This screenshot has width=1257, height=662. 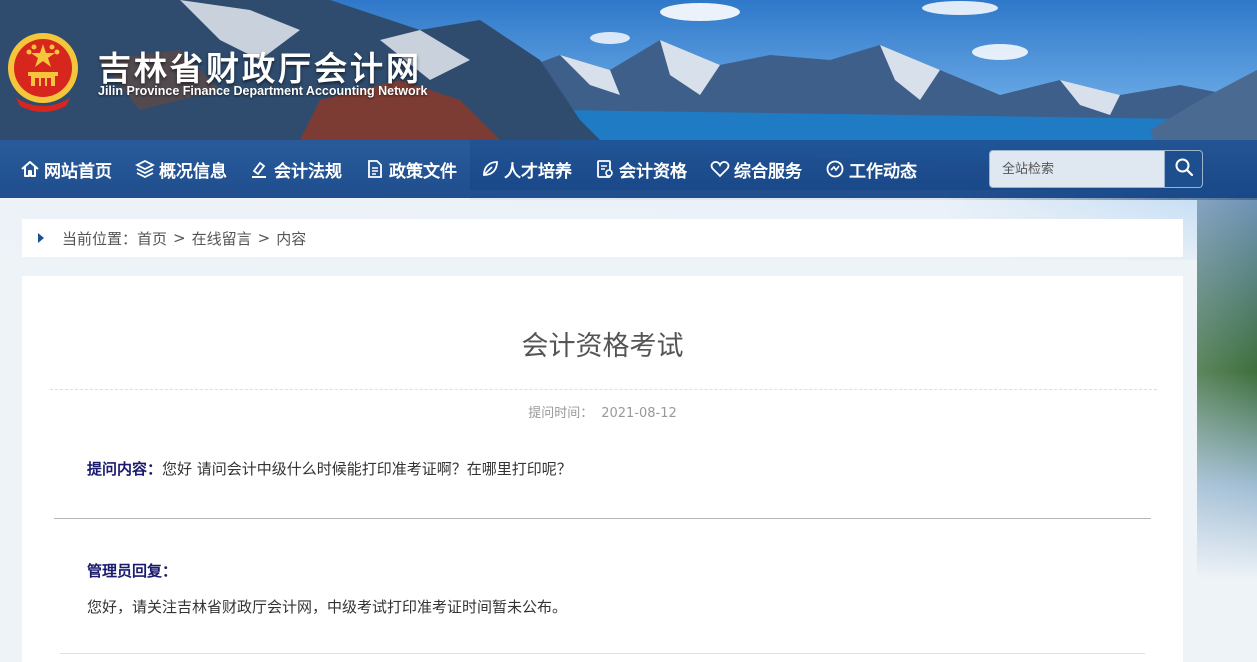 What do you see at coordinates (260, 169) in the screenshot?
I see `gavel-icon` at bounding box center [260, 169].